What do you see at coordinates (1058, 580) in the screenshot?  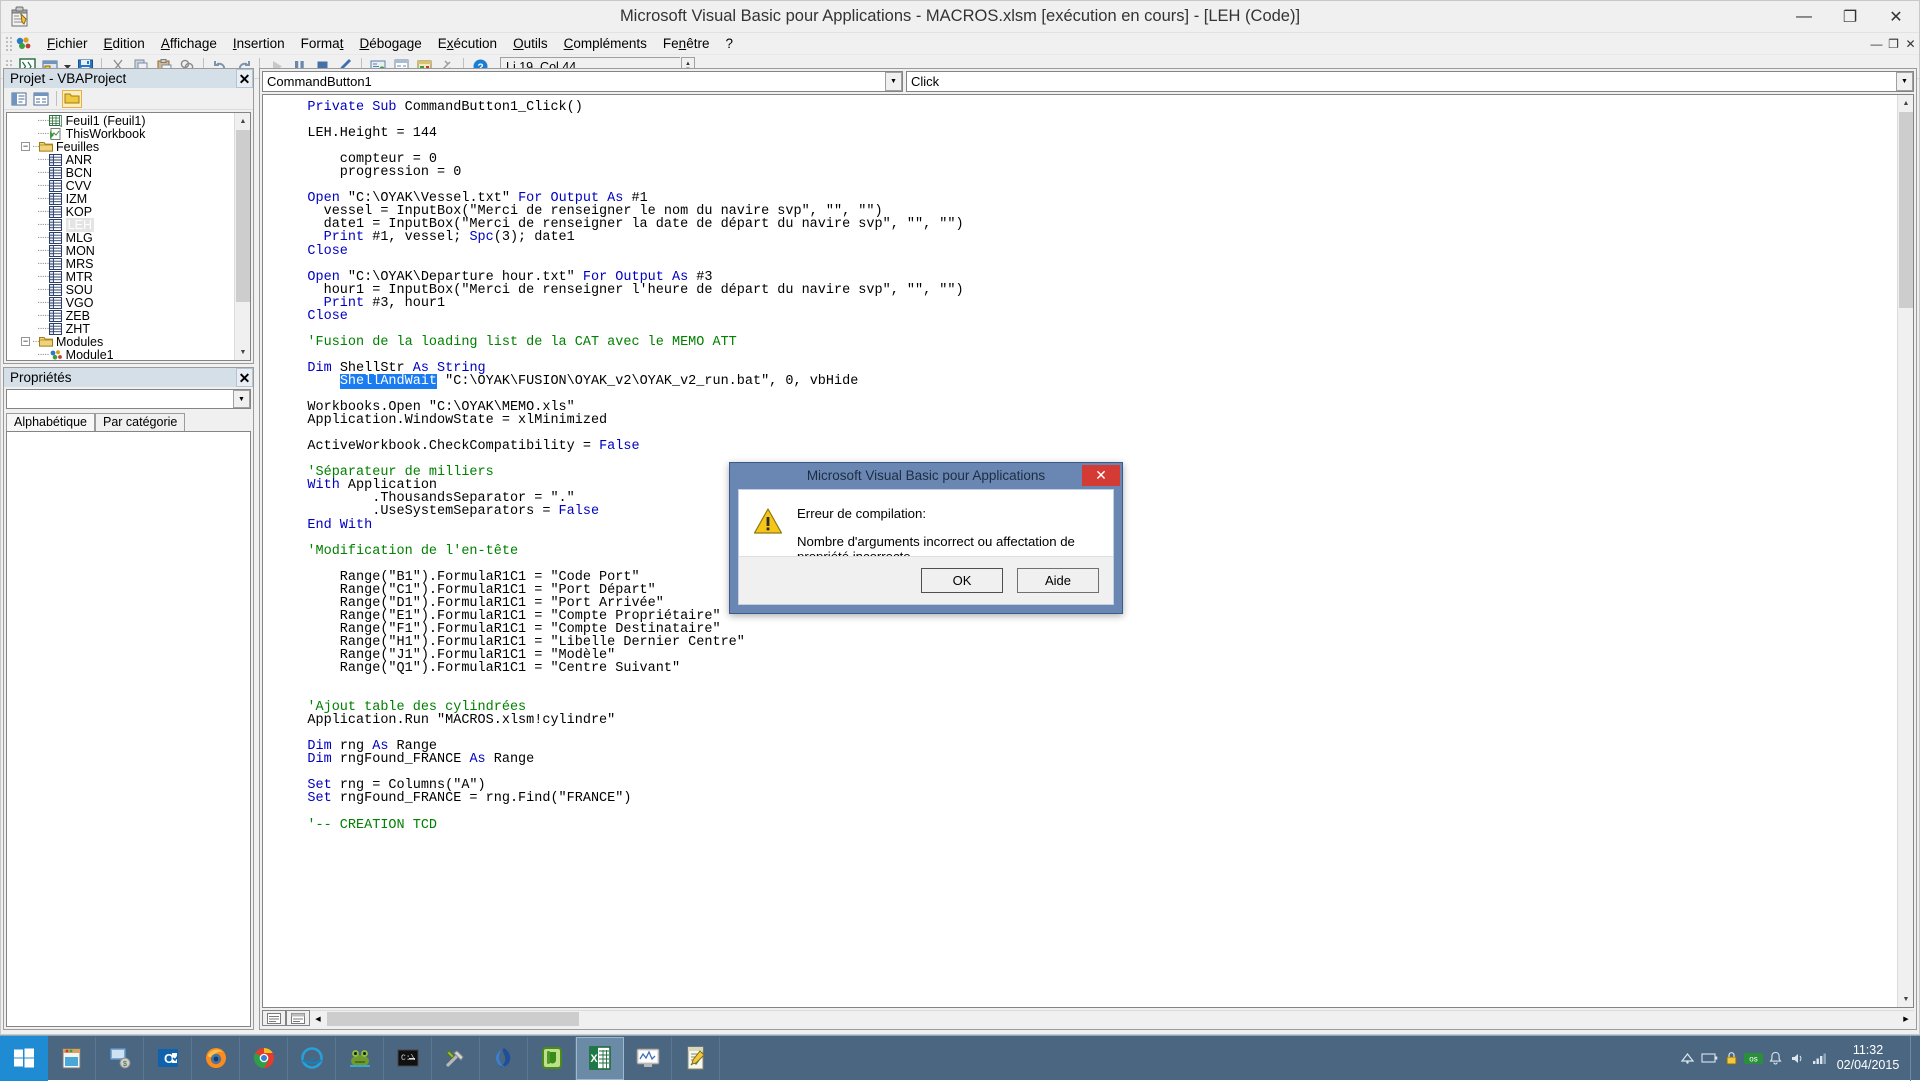 I see `aide-button: Aide` at bounding box center [1058, 580].